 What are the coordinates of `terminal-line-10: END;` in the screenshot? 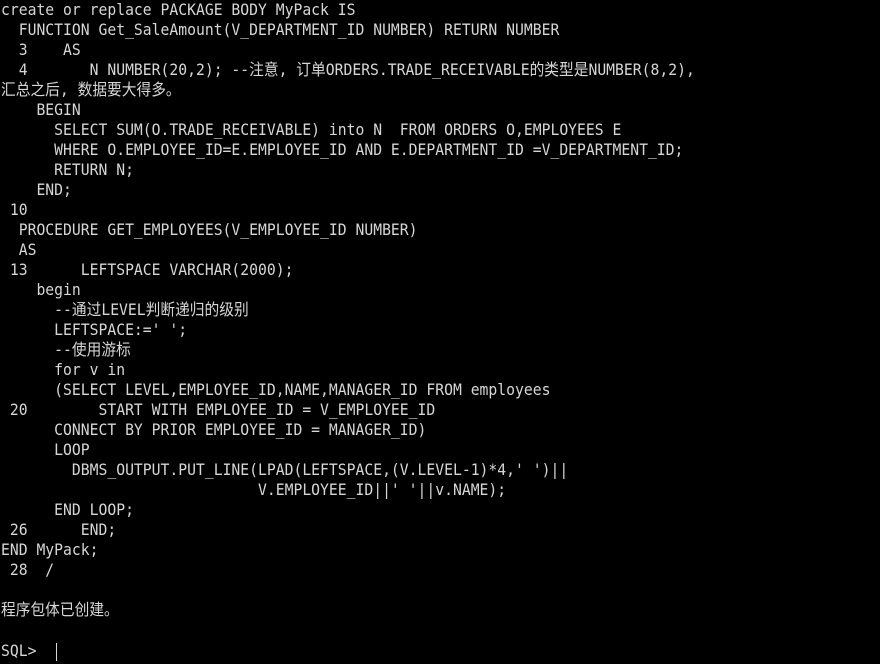 It's located at (36, 189).